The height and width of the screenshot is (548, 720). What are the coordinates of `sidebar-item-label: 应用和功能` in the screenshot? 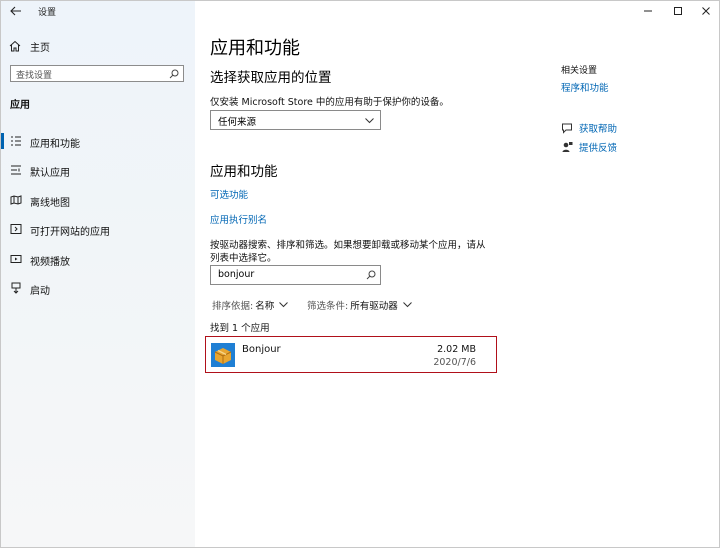 It's located at (55, 144).